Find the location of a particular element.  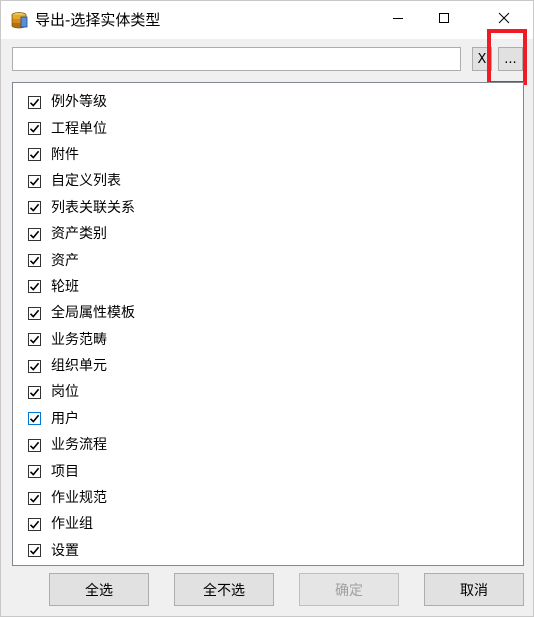

list-item: 全局属性模板 is located at coordinates (268, 313).